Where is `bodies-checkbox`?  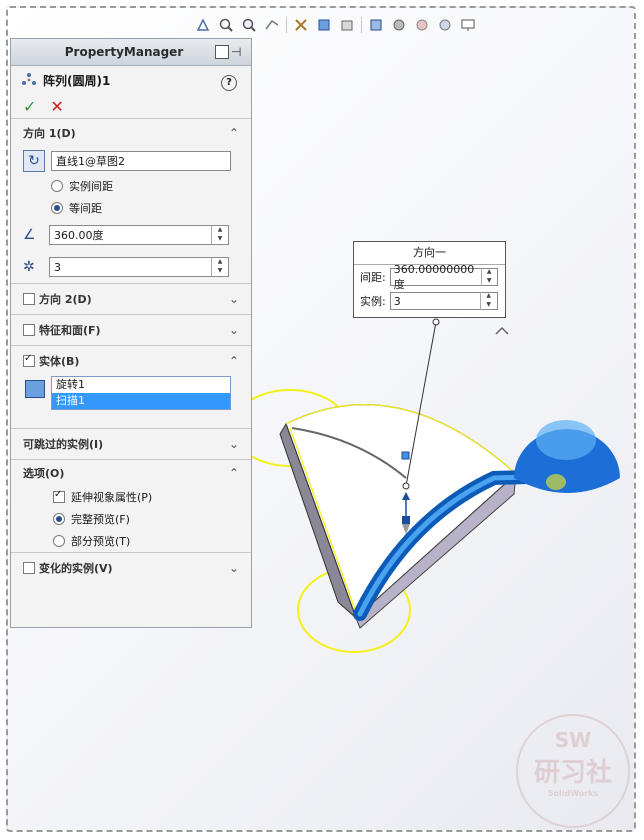
bodies-checkbox is located at coordinates (29, 360).